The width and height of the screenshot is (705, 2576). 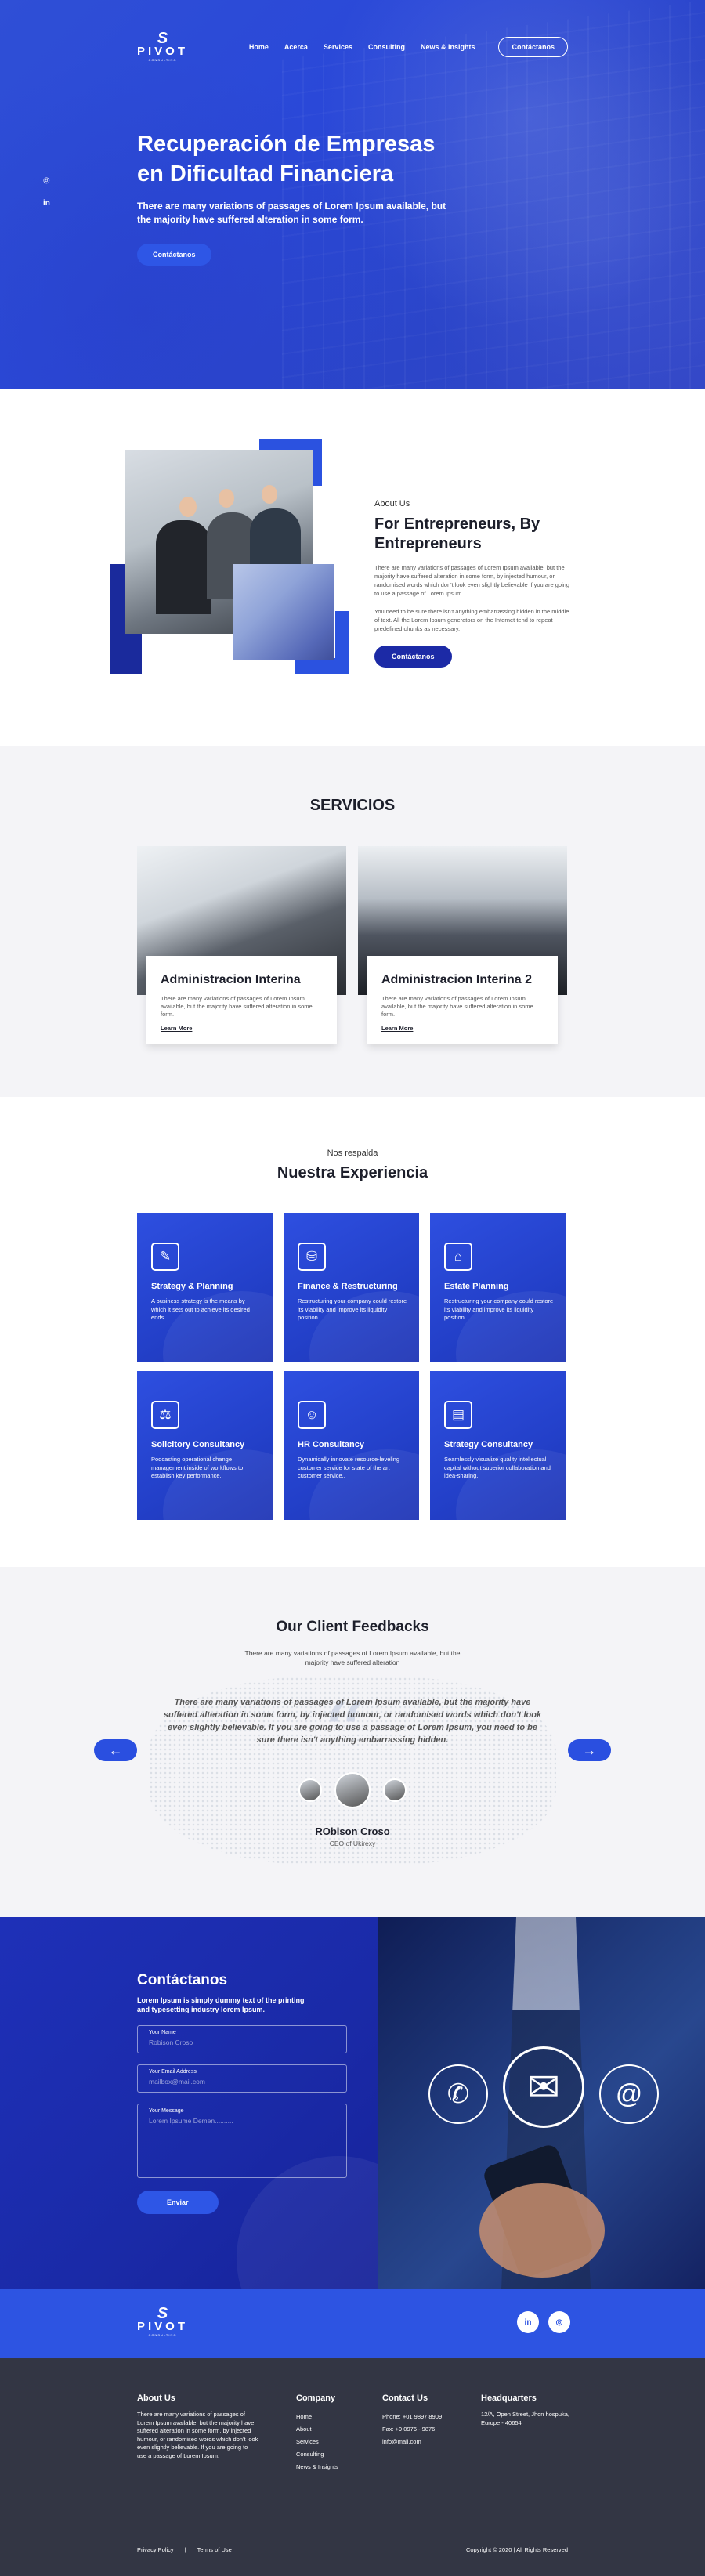 What do you see at coordinates (167, 2111) in the screenshot?
I see `field-label: Your Message` at bounding box center [167, 2111].